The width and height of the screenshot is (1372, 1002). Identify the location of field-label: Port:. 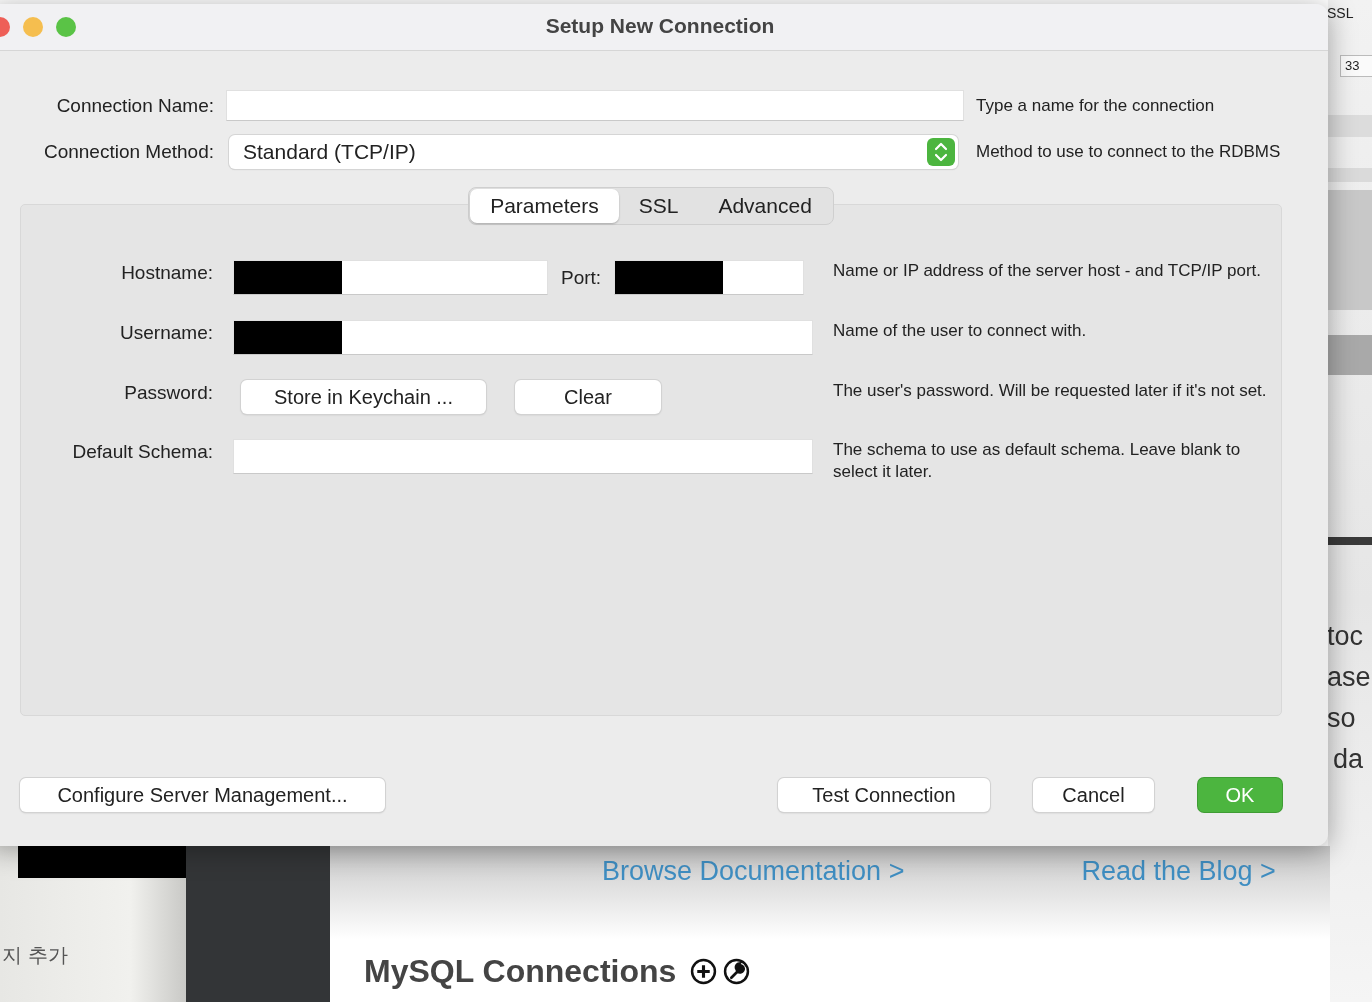
(581, 277).